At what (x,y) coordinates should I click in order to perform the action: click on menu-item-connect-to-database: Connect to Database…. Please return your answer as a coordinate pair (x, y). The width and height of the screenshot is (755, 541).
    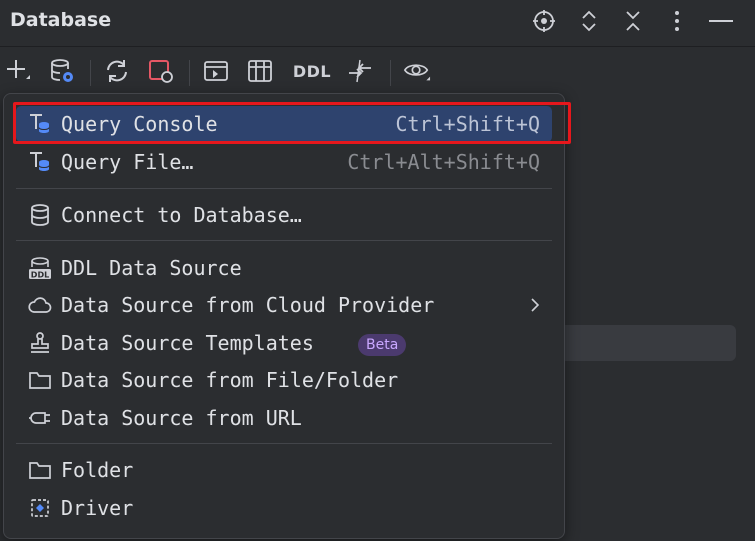
    Looking at the image, I should click on (284, 215).